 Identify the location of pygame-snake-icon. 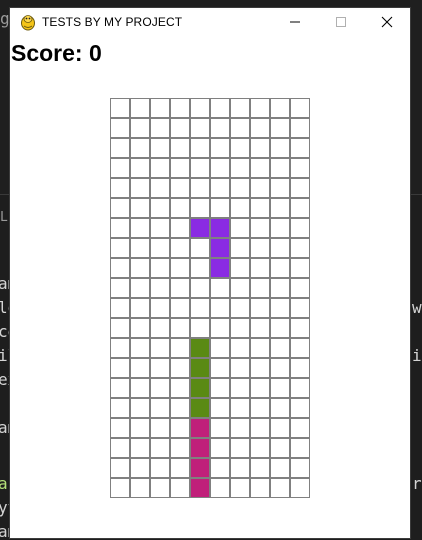
(28, 23).